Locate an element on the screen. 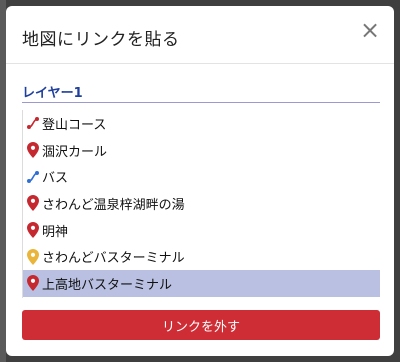 This screenshot has width=400, height=362. list-item: 登山コース is located at coordinates (201, 123).